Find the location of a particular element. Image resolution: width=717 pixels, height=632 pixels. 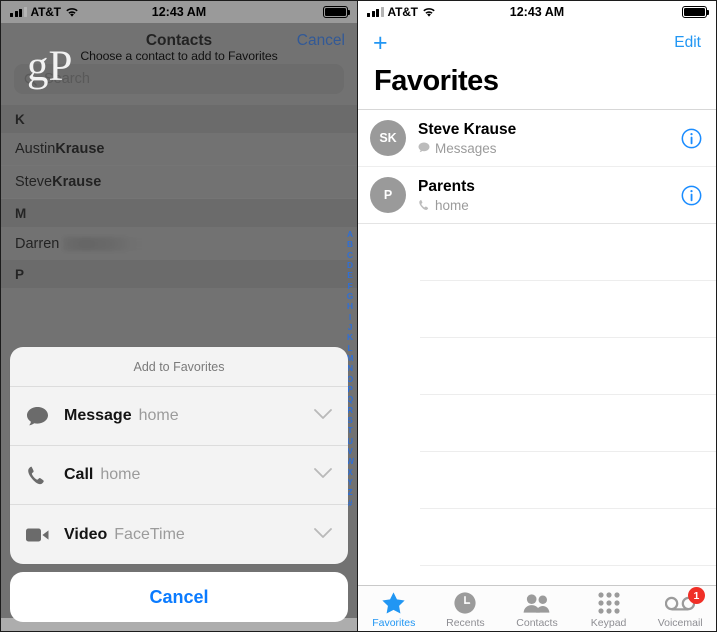

action-row-label: Call is located at coordinates (79, 474).